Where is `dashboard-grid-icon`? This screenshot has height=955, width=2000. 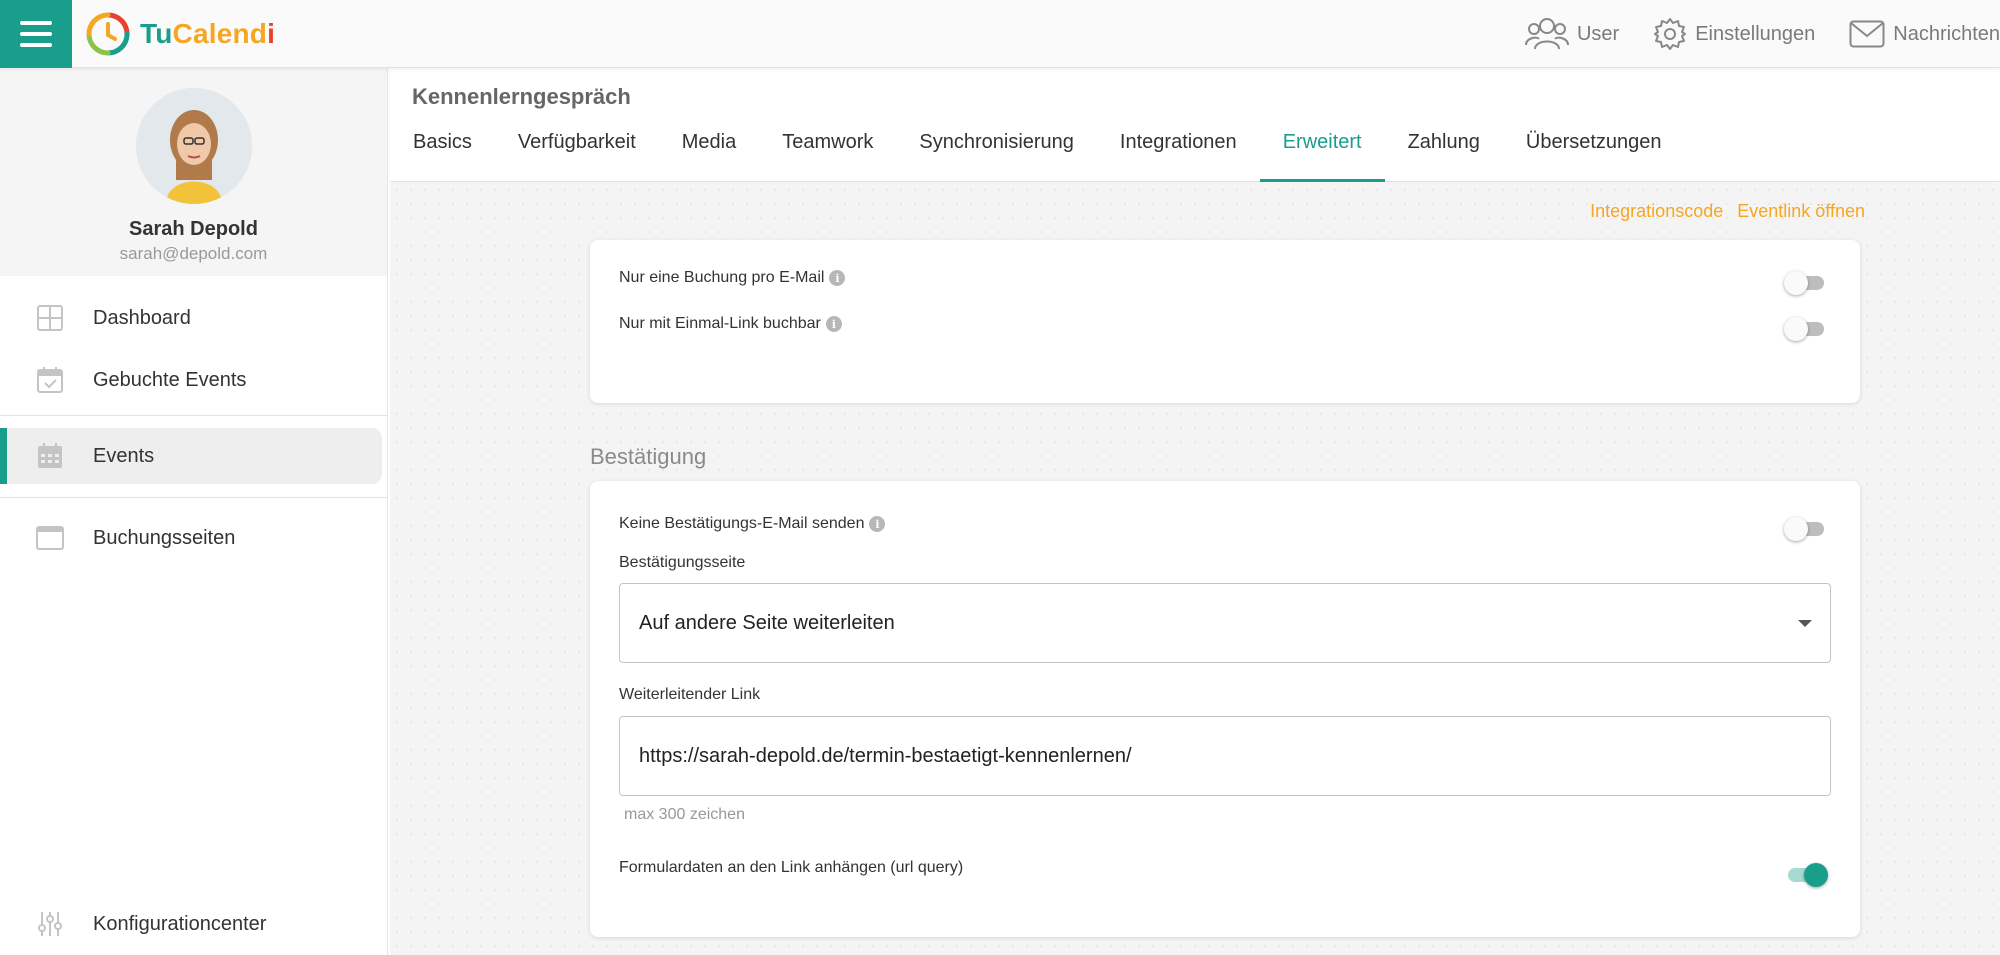
dashboard-grid-icon is located at coordinates (50, 318).